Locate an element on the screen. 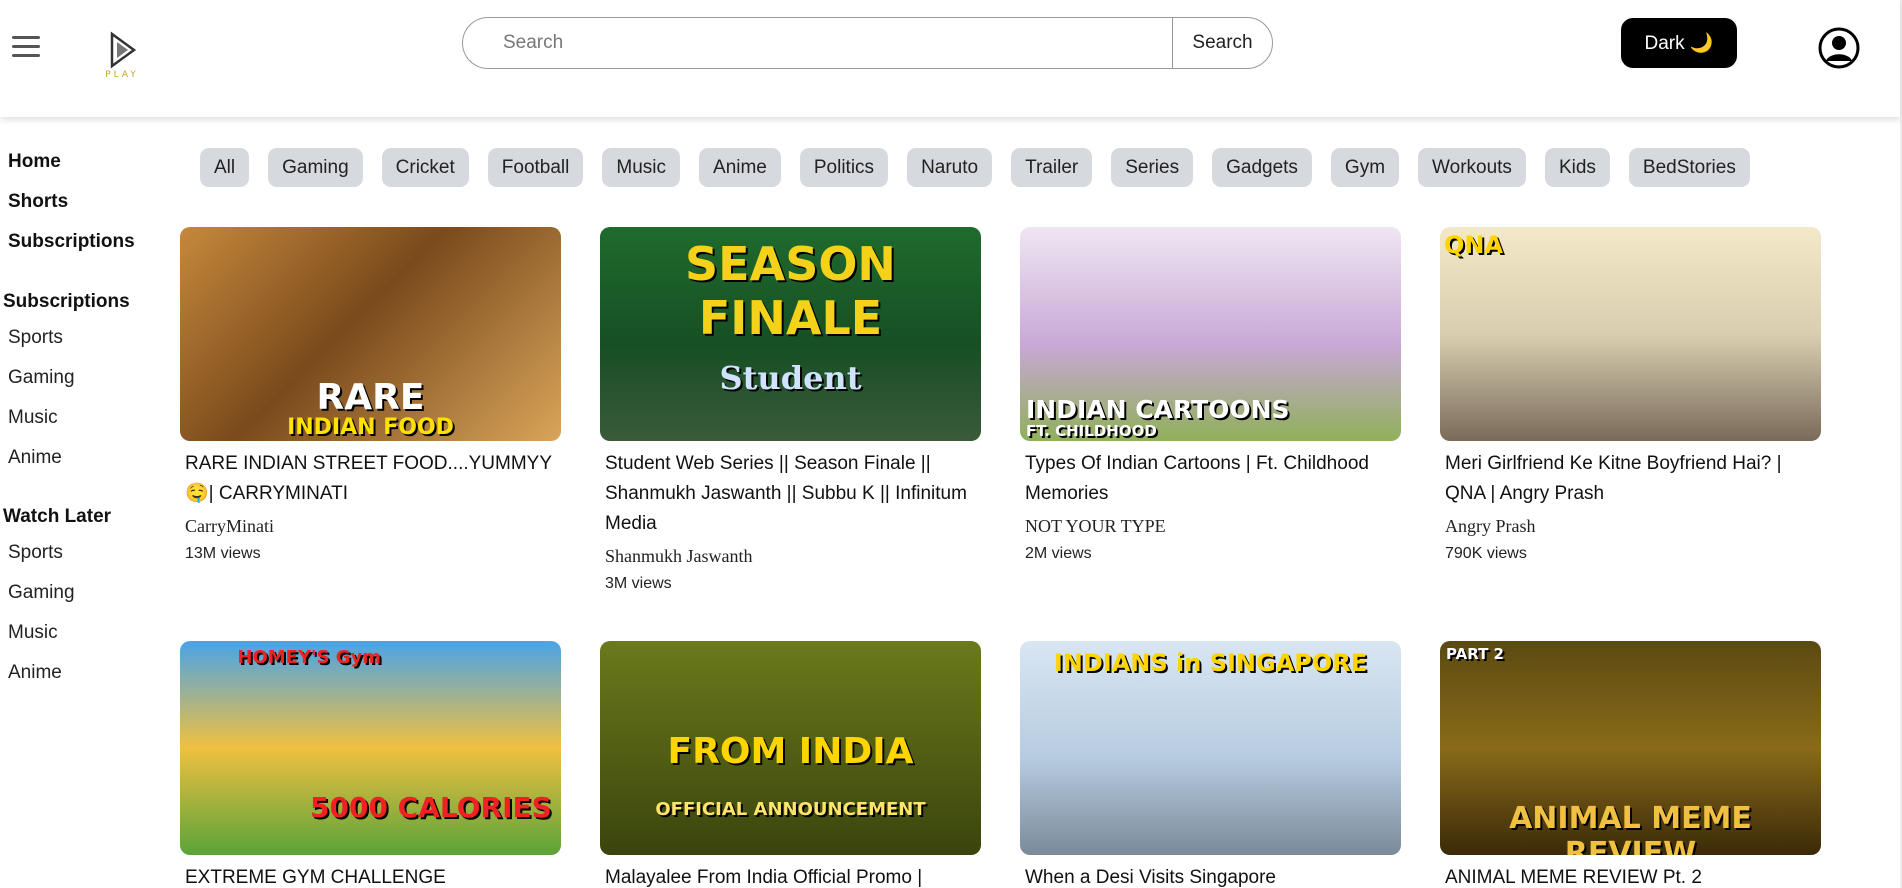 The image size is (1902, 888). video-thumbnail: INDIAN CARTOONS FT. CHILDHOOD is located at coordinates (1210, 334).